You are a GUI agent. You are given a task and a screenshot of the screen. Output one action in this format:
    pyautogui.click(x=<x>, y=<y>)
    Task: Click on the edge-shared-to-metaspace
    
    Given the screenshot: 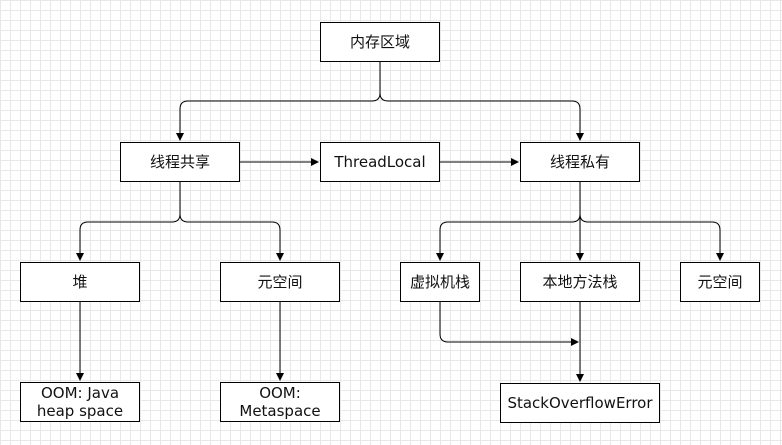 What is the action you would take?
    pyautogui.click(x=231, y=221)
    